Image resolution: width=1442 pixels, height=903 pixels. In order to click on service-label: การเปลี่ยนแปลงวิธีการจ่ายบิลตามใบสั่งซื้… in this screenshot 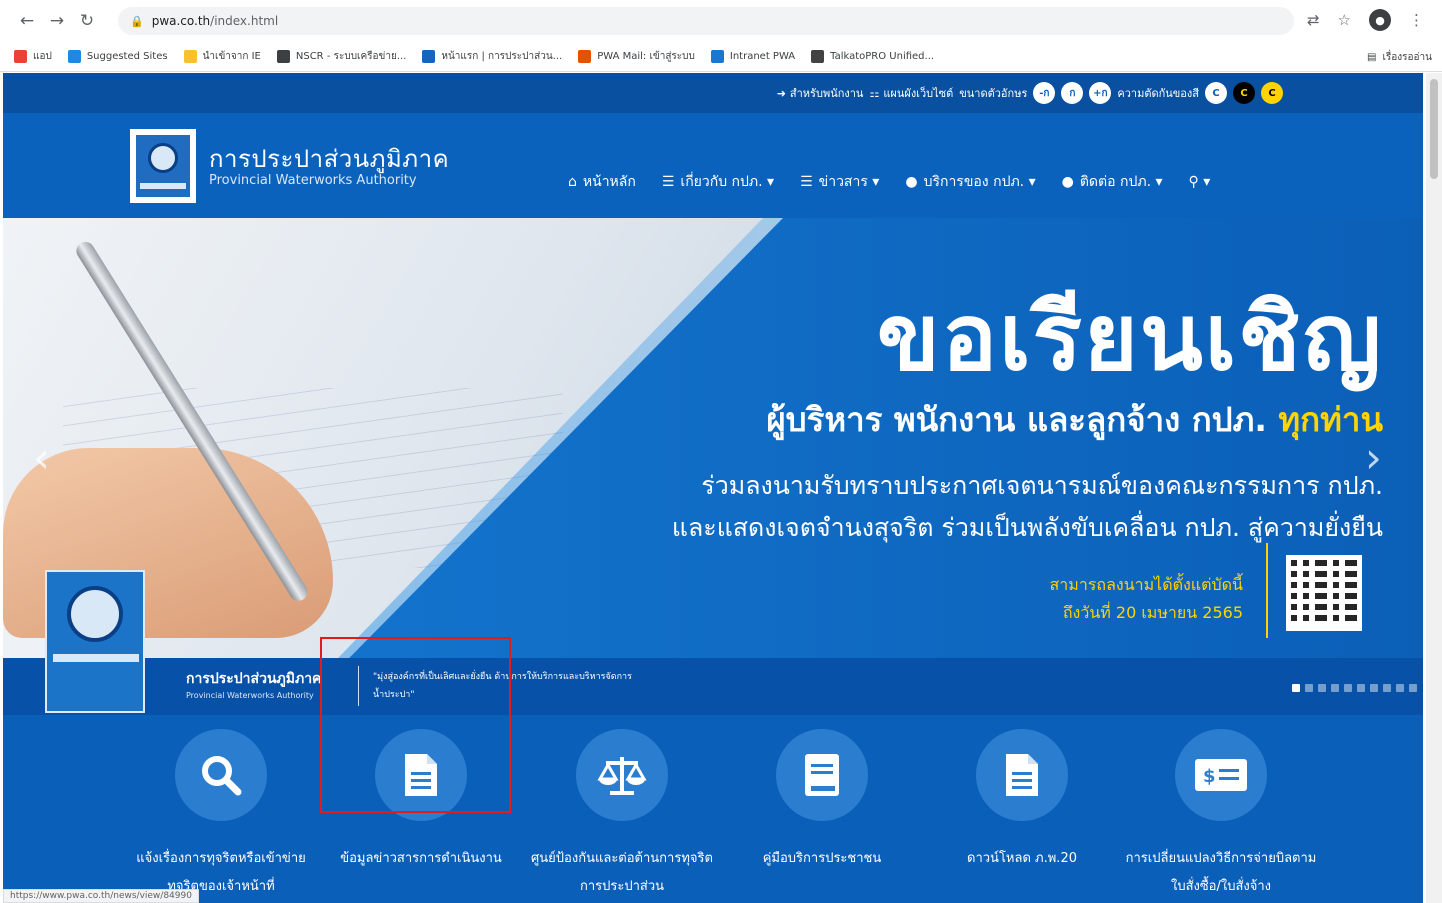, I will do `click(1221, 872)`.